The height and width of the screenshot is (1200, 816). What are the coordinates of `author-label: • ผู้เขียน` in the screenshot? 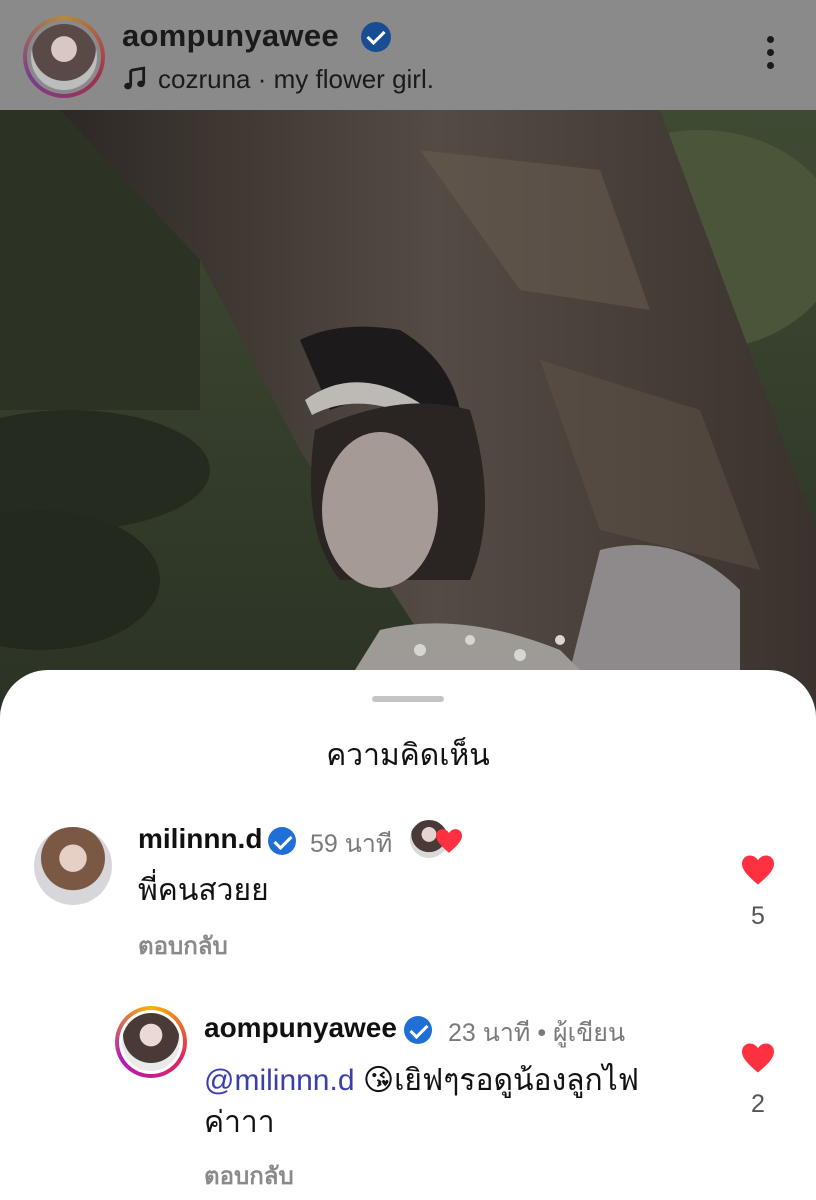 It's located at (581, 1033).